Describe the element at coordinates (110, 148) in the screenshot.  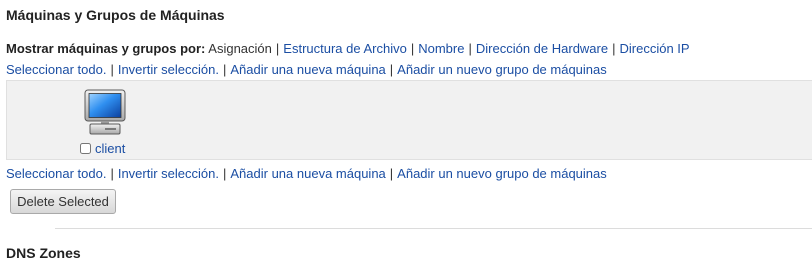
I see `machine-name-link: client` at that location.